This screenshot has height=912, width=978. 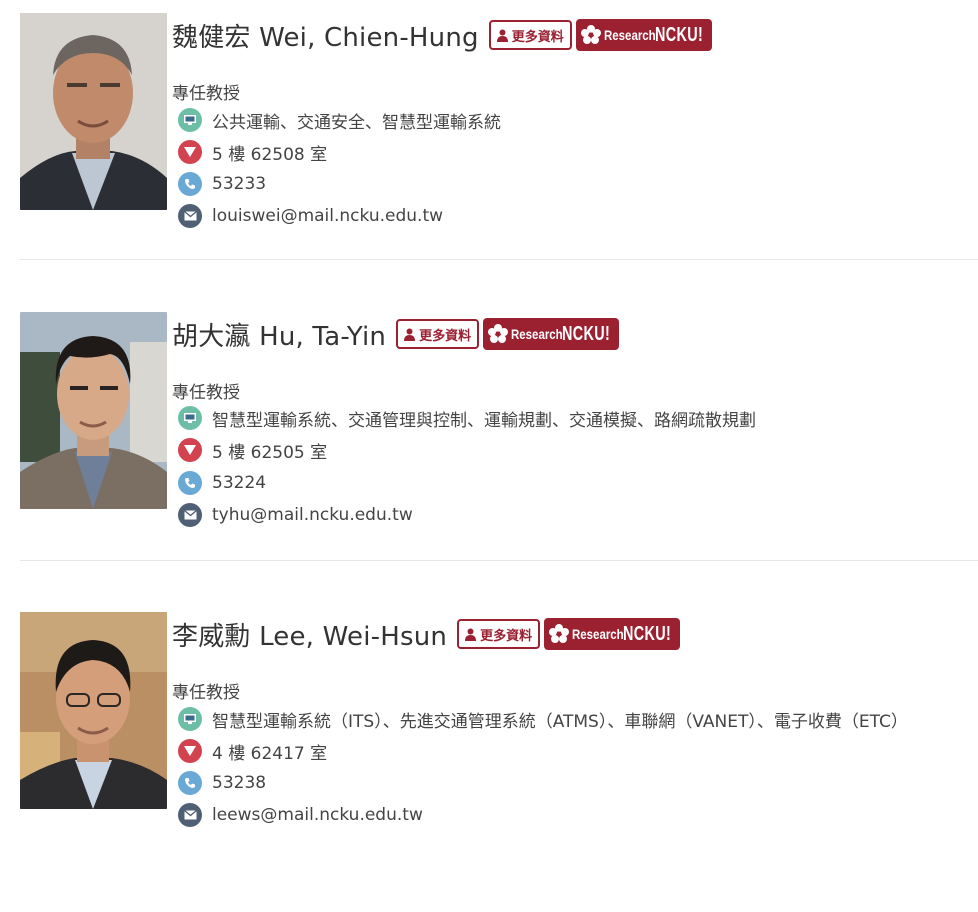 I want to click on person-name: 魏健宏 Wei, Chien-Hung, so click(x=325, y=37).